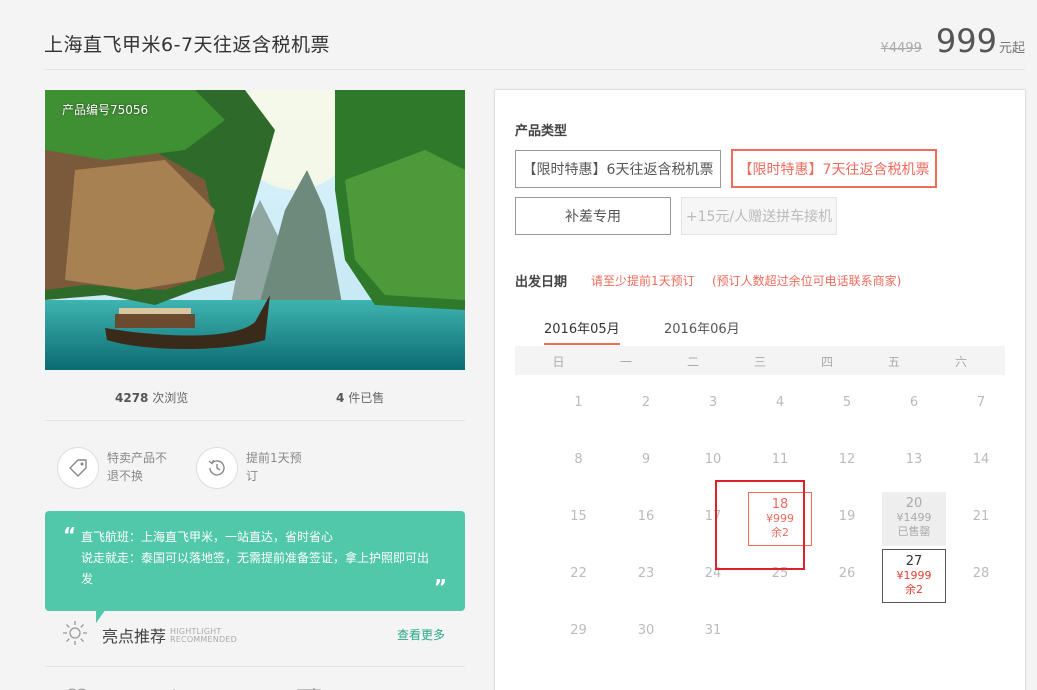  What do you see at coordinates (203, 636) in the screenshot?
I see `highlights-subtitle: HIGHTLIGHT RECOMMENDED` at bounding box center [203, 636].